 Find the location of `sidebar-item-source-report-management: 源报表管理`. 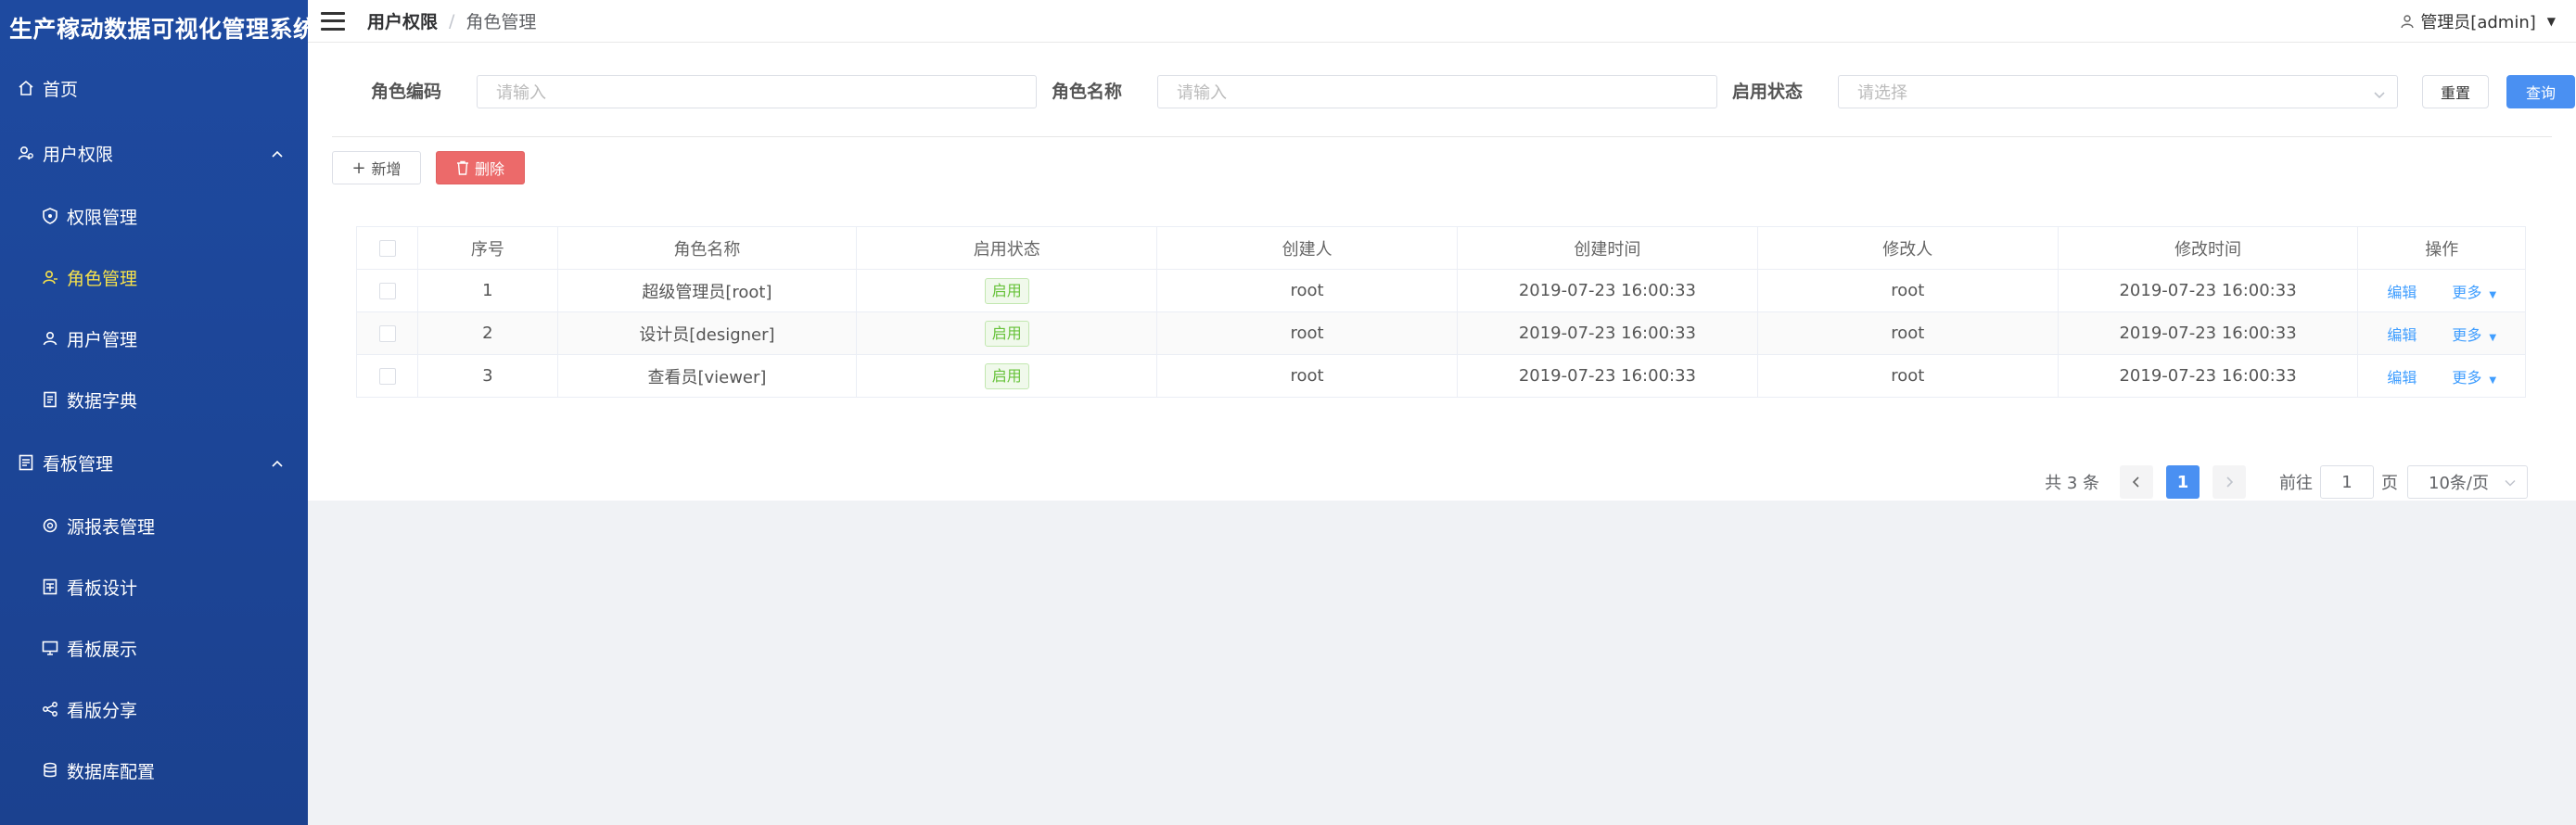

sidebar-item-source-report-management: 源报表管理 is located at coordinates (154, 526).